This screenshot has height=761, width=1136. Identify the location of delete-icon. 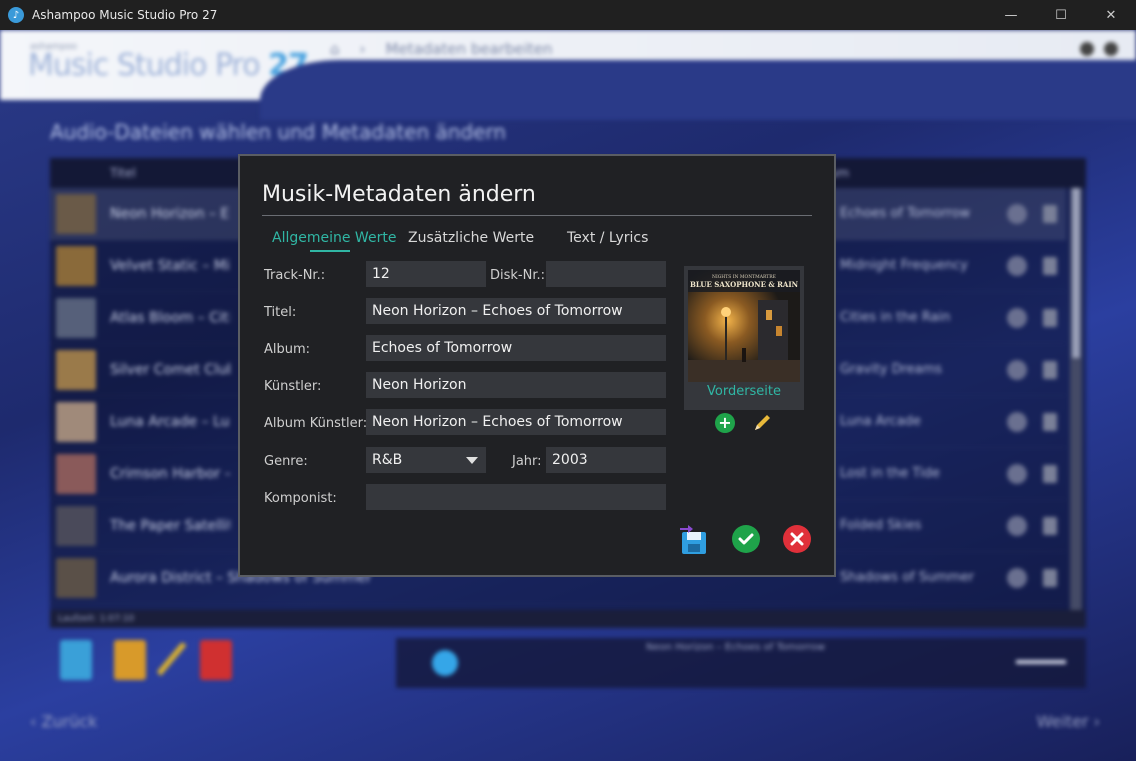
(216, 660).